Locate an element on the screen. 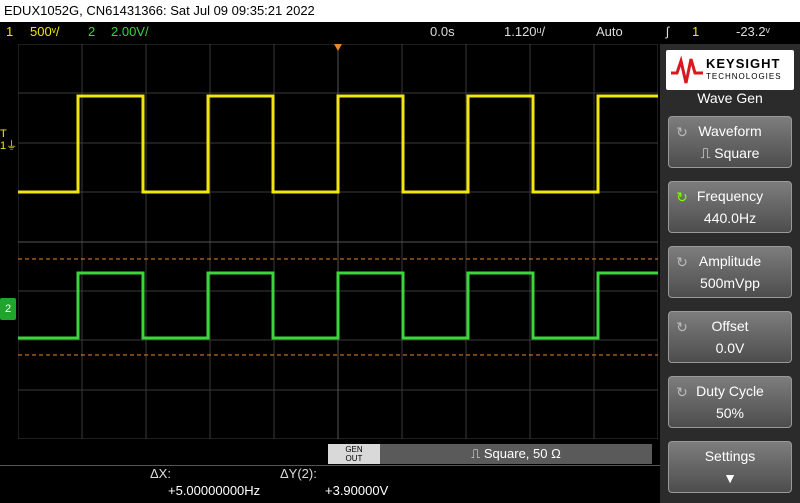  delta-x-label: ΔX: is located at coordinates (160, 473).